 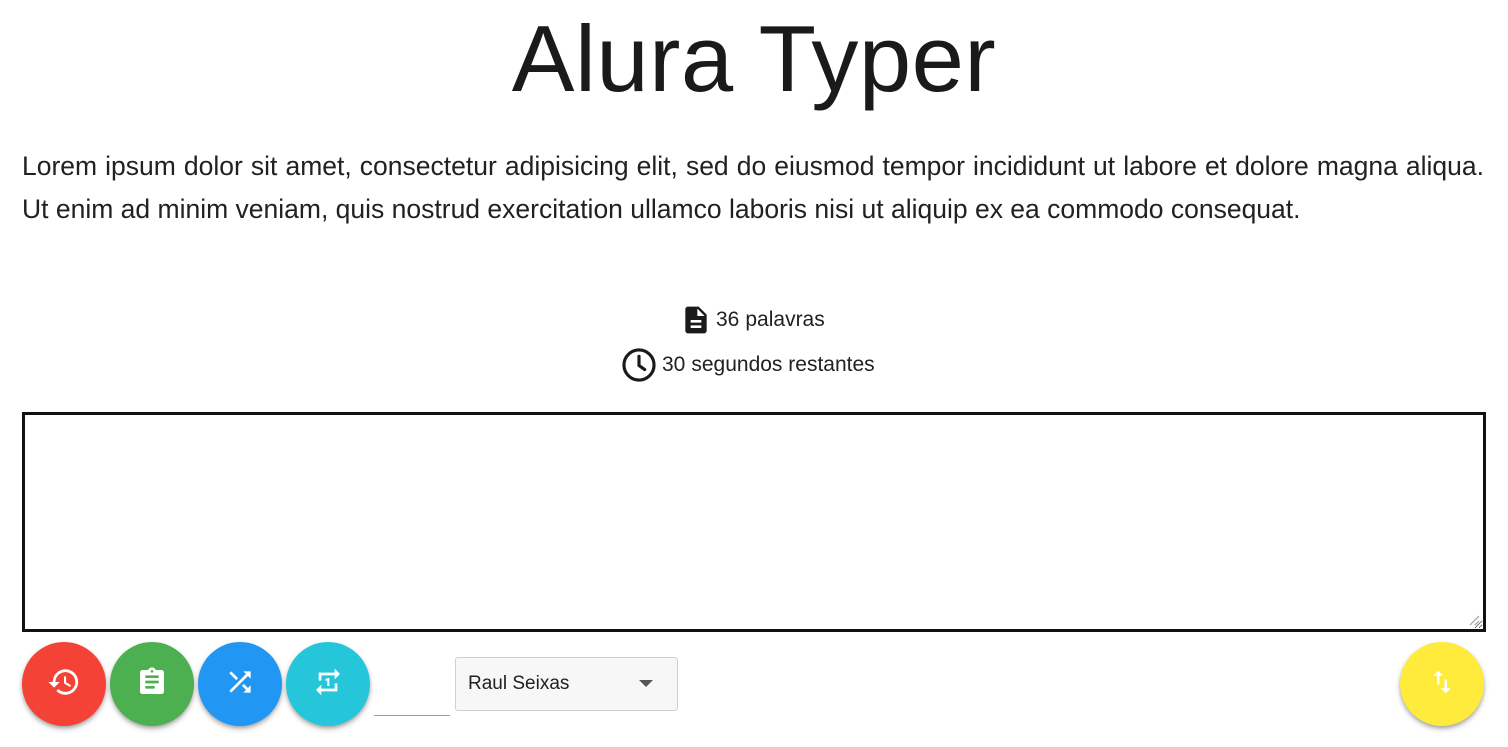 I want to click on author-select: Raul Seixas, so click(x=566, y=684).